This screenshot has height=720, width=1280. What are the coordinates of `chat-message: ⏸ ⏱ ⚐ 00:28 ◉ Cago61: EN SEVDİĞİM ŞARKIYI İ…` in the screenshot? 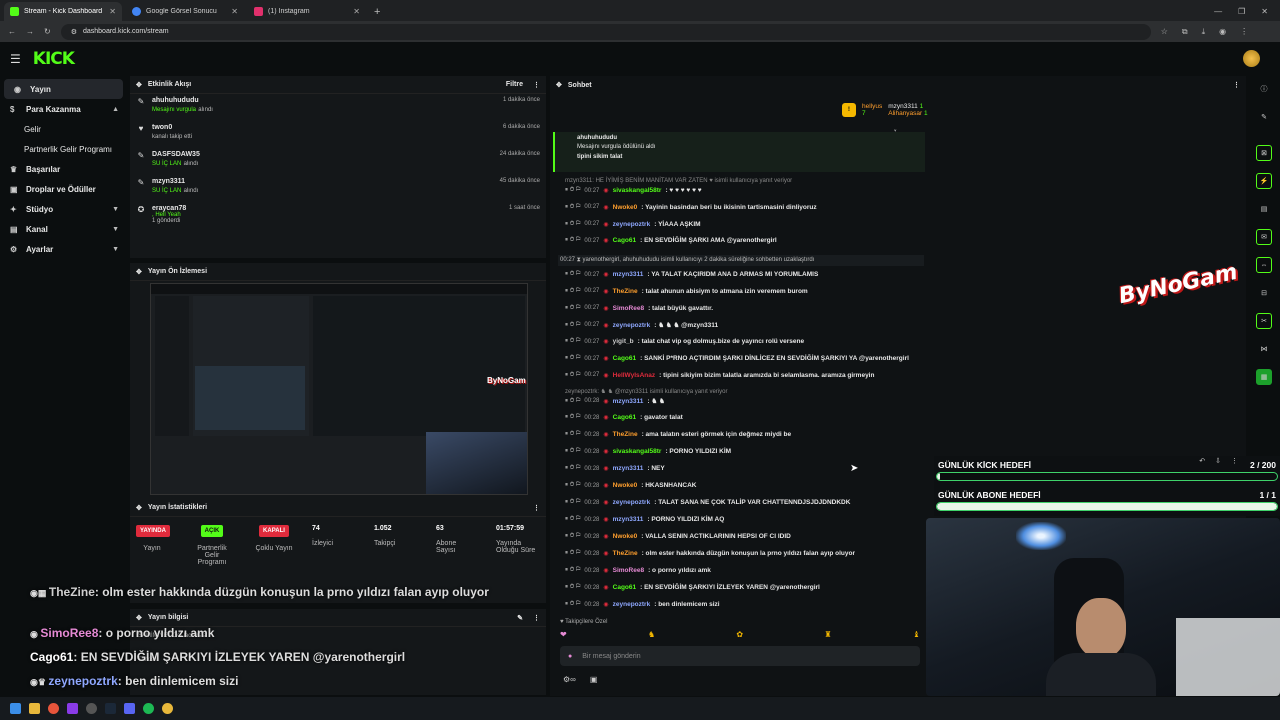 It's located at (692, 587).